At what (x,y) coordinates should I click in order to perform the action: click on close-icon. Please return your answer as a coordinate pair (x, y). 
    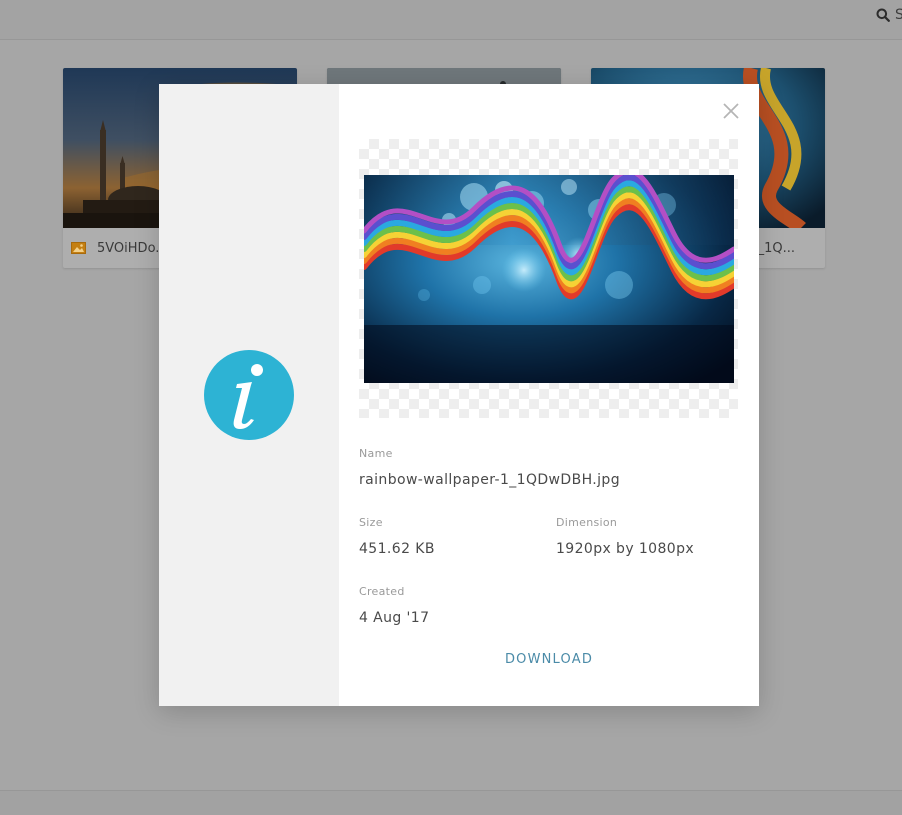
    Looking at the image, I should click on (731, 111).